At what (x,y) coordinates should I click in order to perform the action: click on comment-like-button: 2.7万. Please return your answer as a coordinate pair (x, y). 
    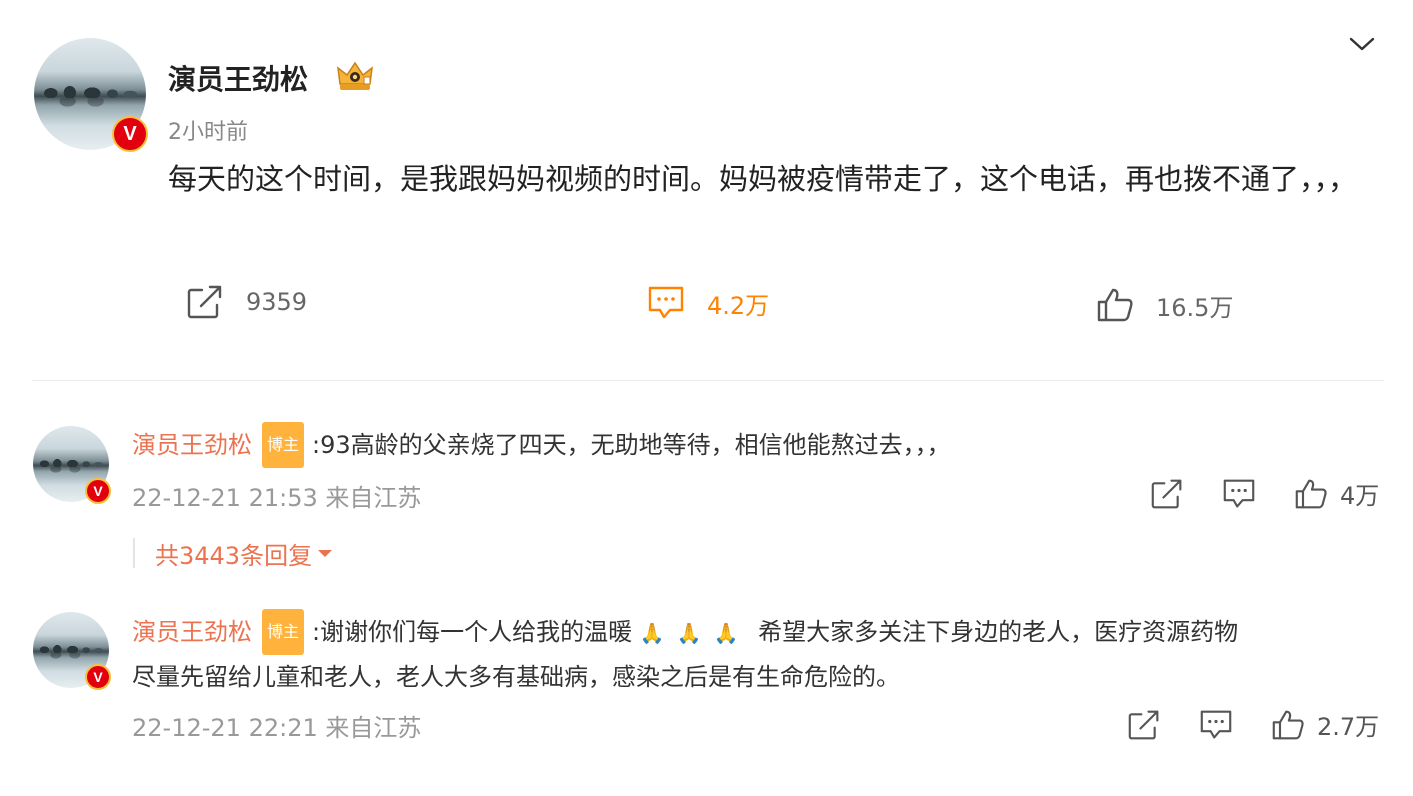
    Looking at the image, I should click on (1325, 724).